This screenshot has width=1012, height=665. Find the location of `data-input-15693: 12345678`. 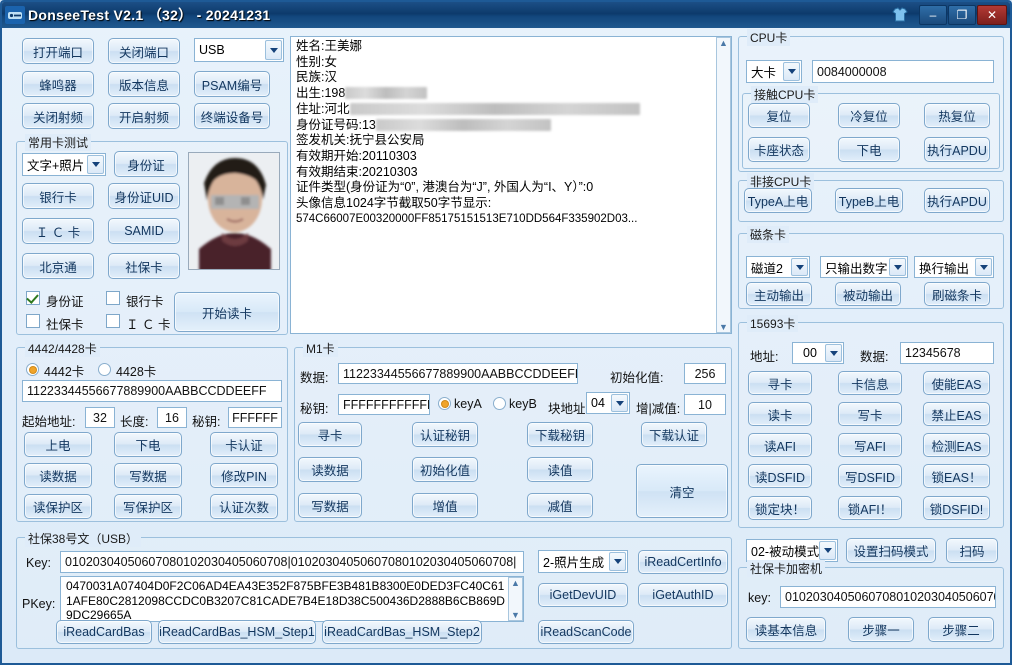

data-input-15693: 12345678 is located at coordinates (947, 353).